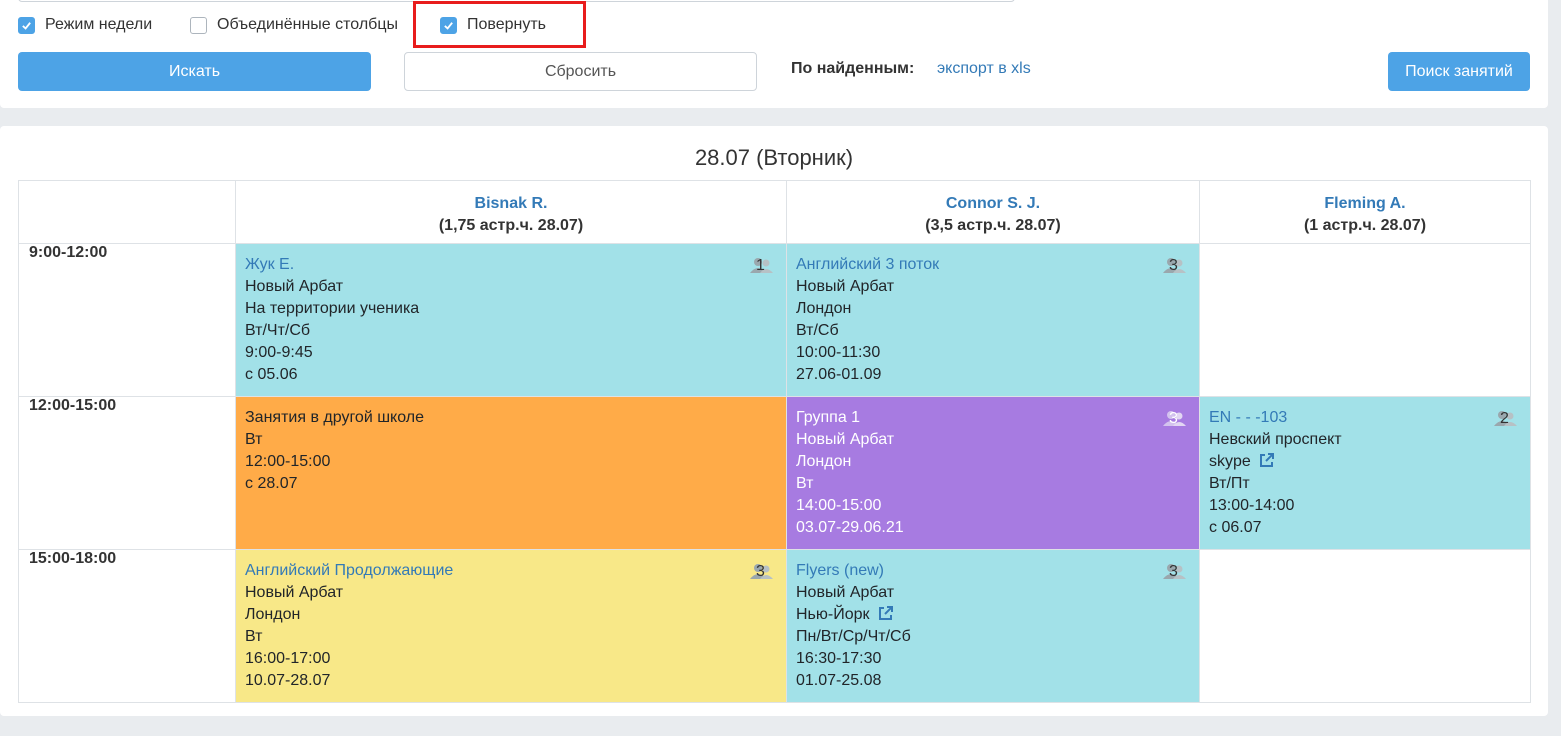 The width and height of the screenshot is (1561, 736). Describe the element at coordinates (511, 265) in the screenshot. I see `lesson-title: Жук Е.` at that location.